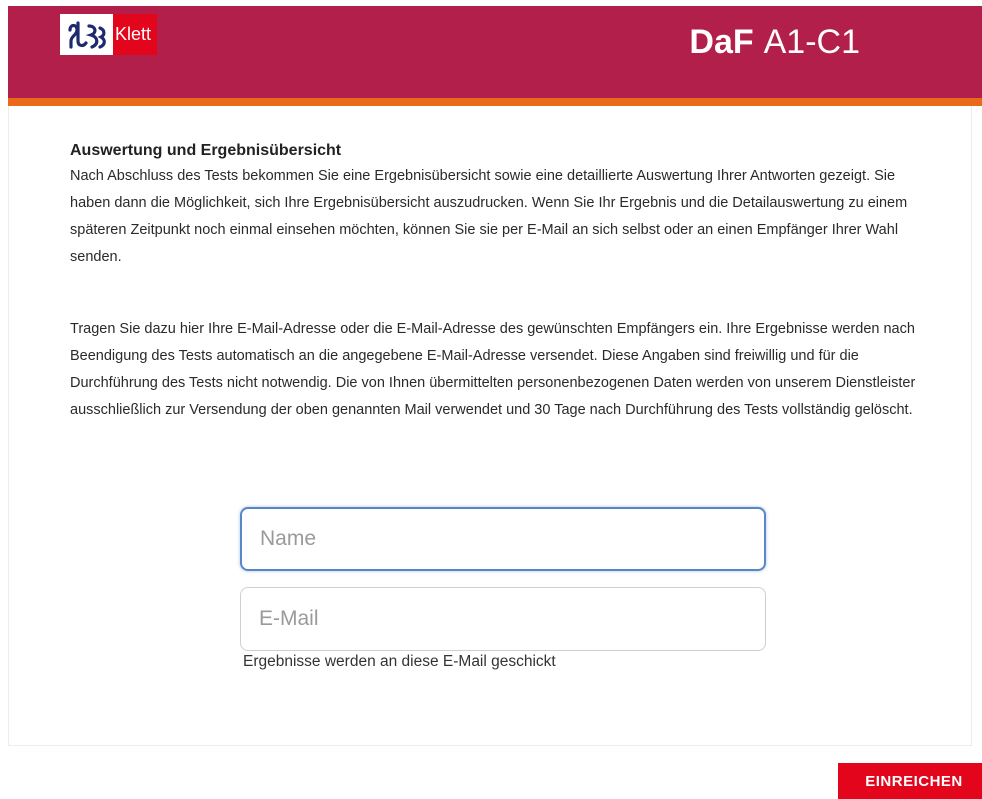  What do you see at coordinates (811, 42) in the screenshot?
I see `product-level: A1-C1` at bounding box center [811, 42].